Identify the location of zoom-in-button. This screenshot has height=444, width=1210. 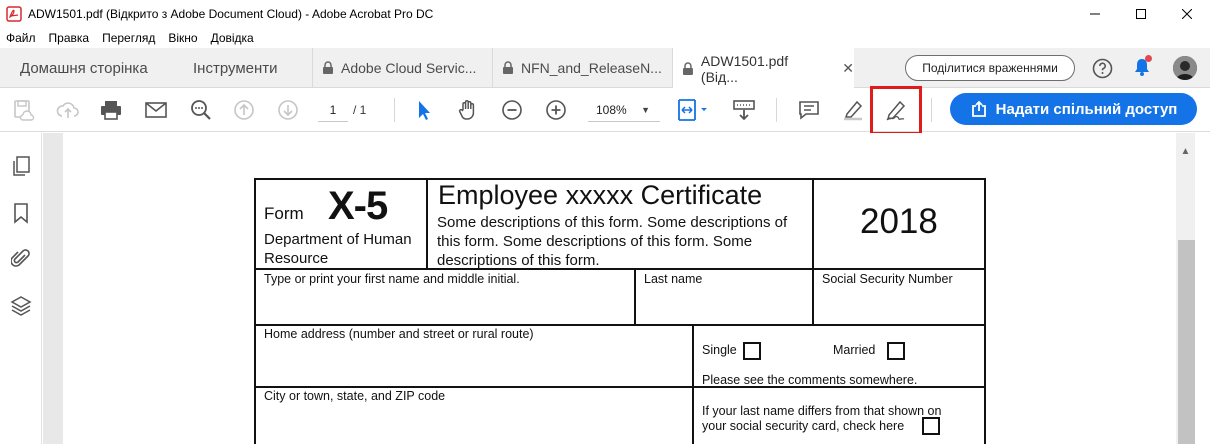
(556, 110).